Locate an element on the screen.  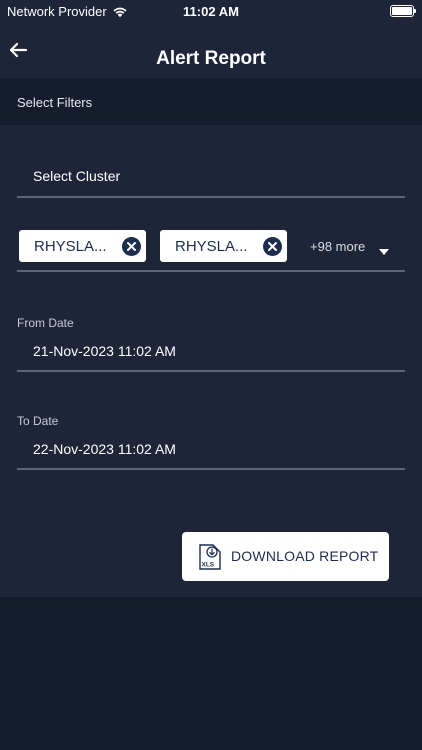
to-date-value: 22-Nov-2023 11:02 AM is located at coordinates (104, 449).